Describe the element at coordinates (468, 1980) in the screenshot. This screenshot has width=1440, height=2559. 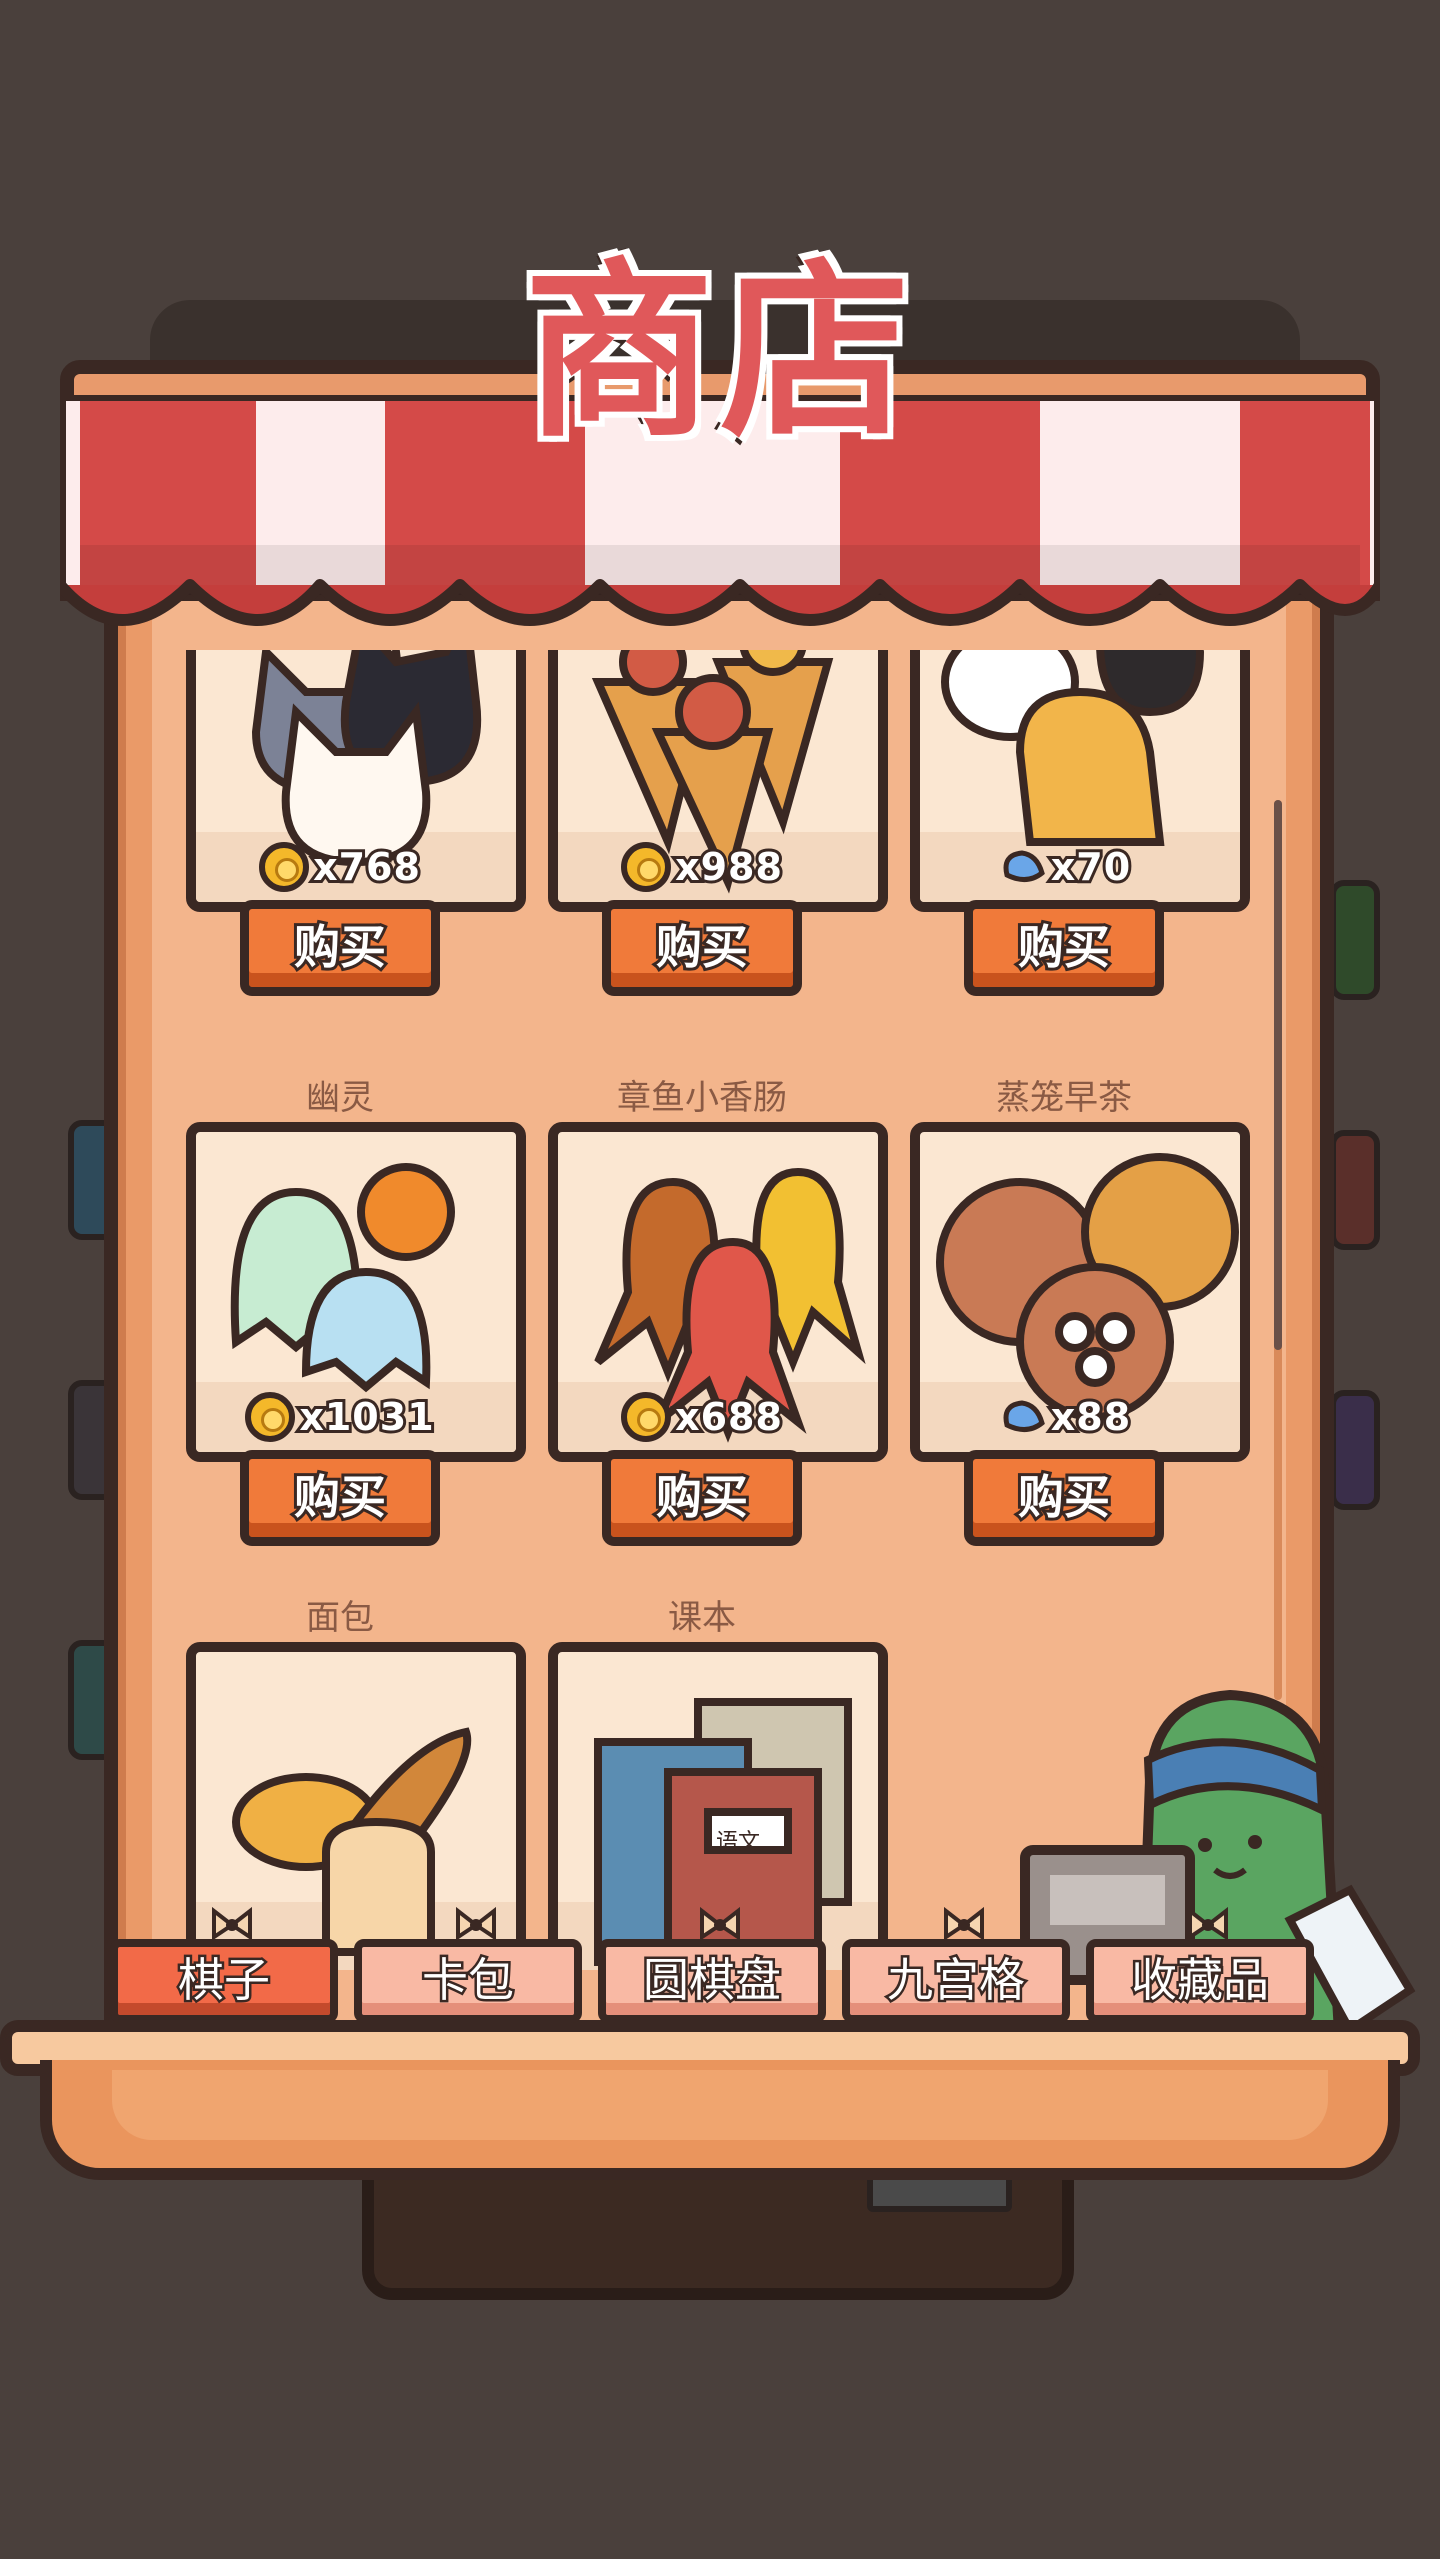
I see `tab-label: 卡包` at that location.